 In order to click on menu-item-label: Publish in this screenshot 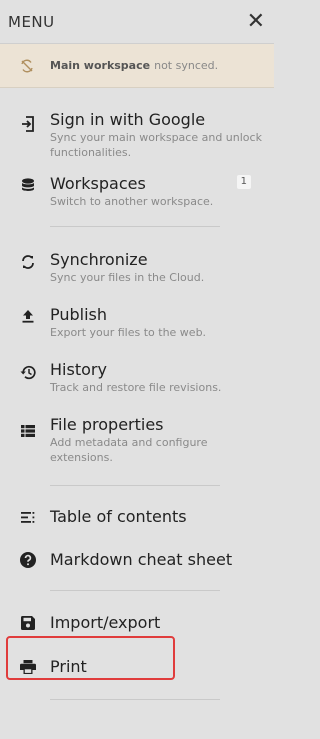, I will do `click(79, 314)`.